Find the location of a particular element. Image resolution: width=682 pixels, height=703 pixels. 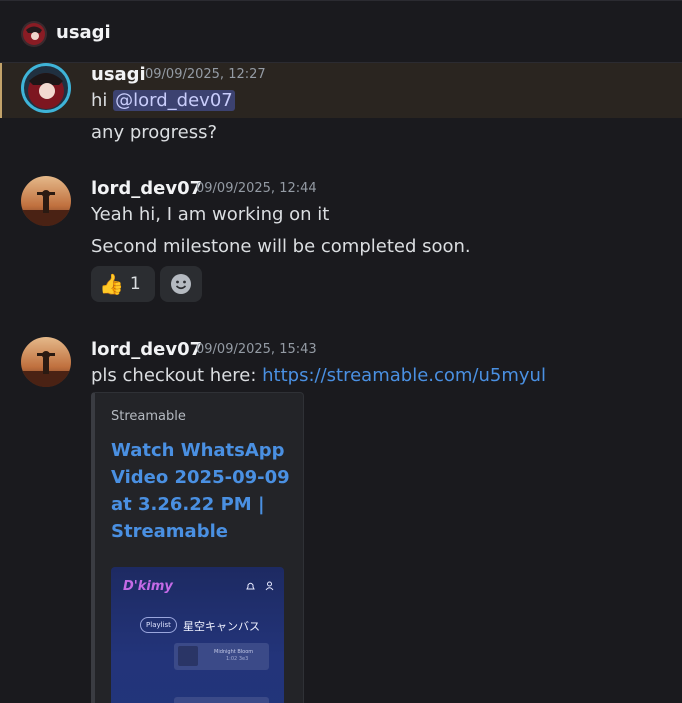

card-title: Midnight Bloom is located at coordinates (234, 652).